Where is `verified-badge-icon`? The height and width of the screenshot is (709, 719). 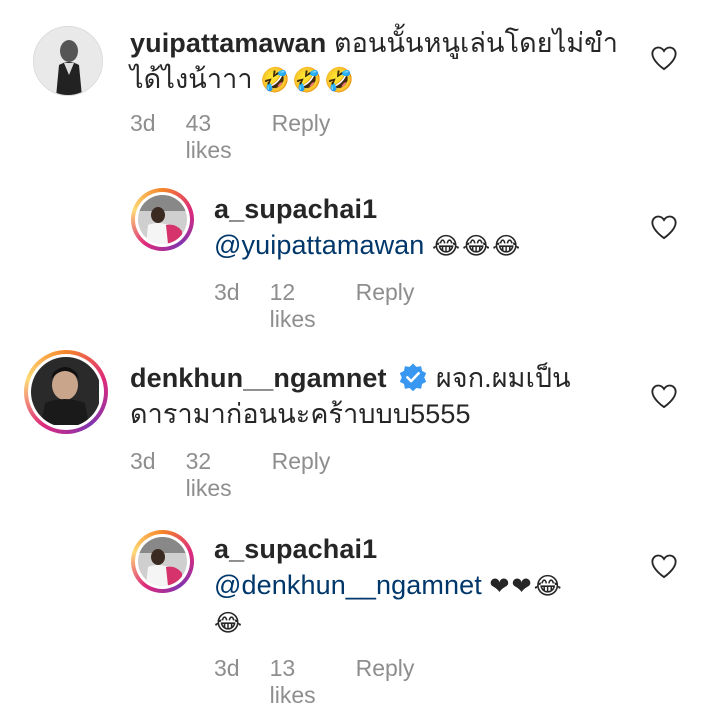 verified-badge-icon is located at coordinates (413, 377).